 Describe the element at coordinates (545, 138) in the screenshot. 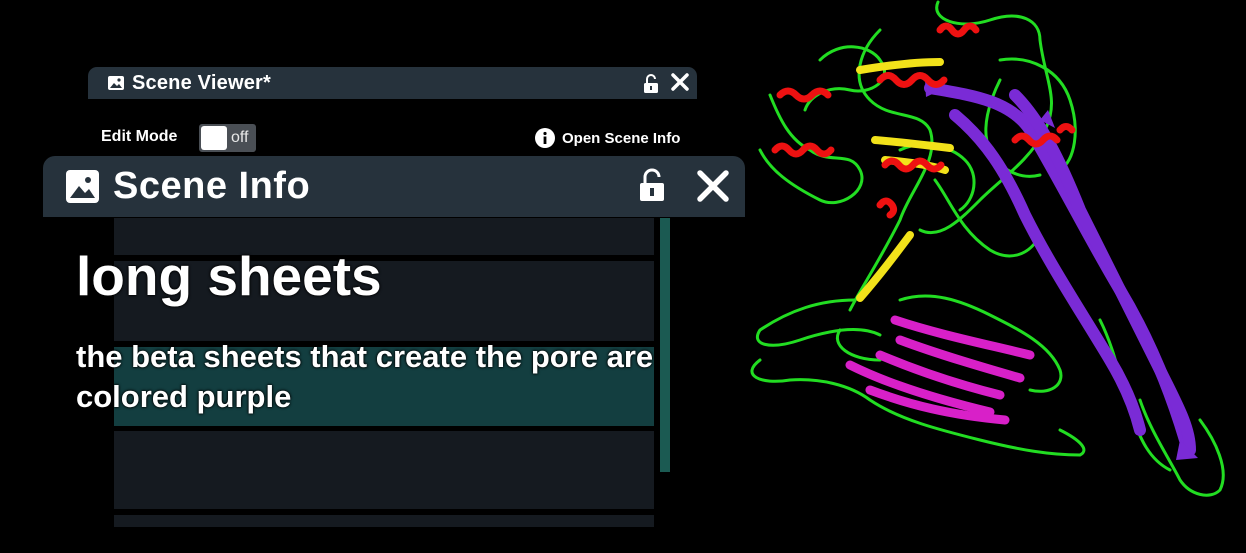

I see `info-icon` at that location.